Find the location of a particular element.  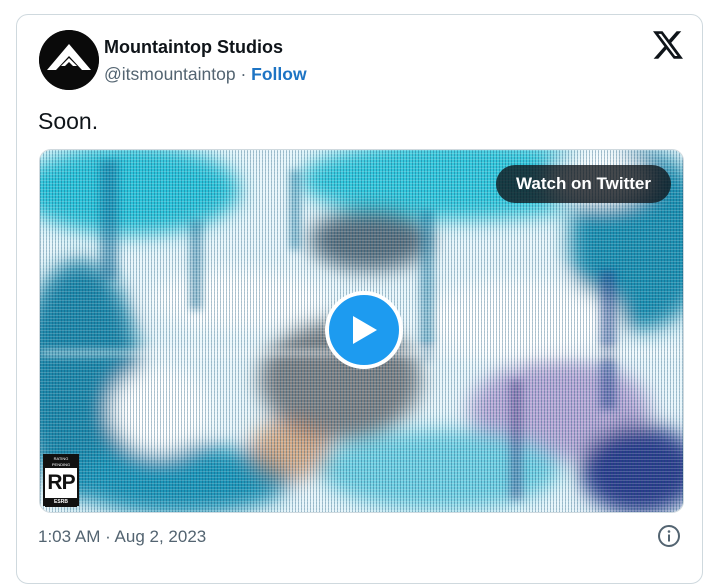

watch-on-twitter-button: Watch on Twitter is located at coordinates (583, 184).